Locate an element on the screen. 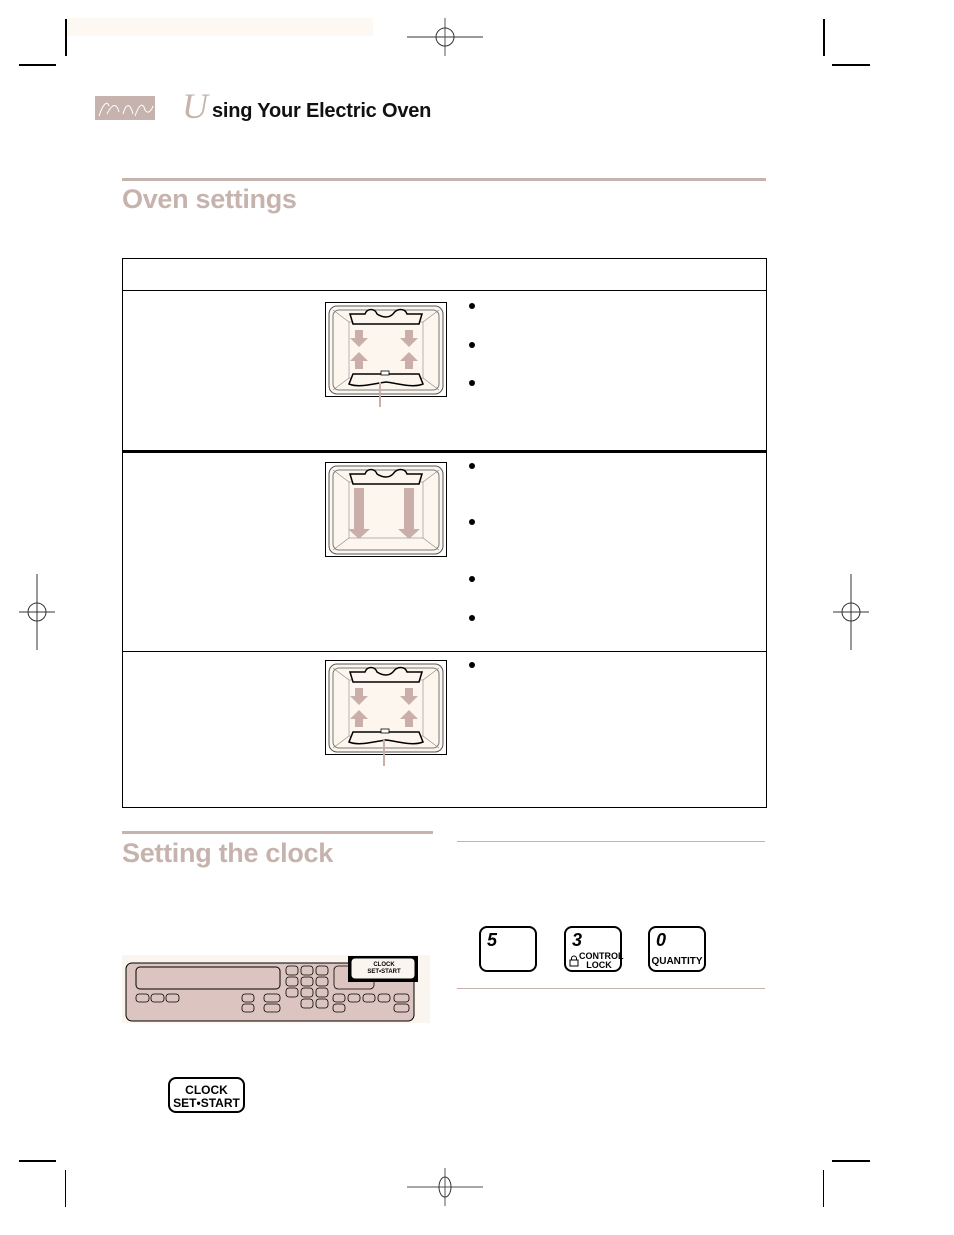  panel-clock-key-highlight: CLOCK SET•START is located at coordinates (384, 969).